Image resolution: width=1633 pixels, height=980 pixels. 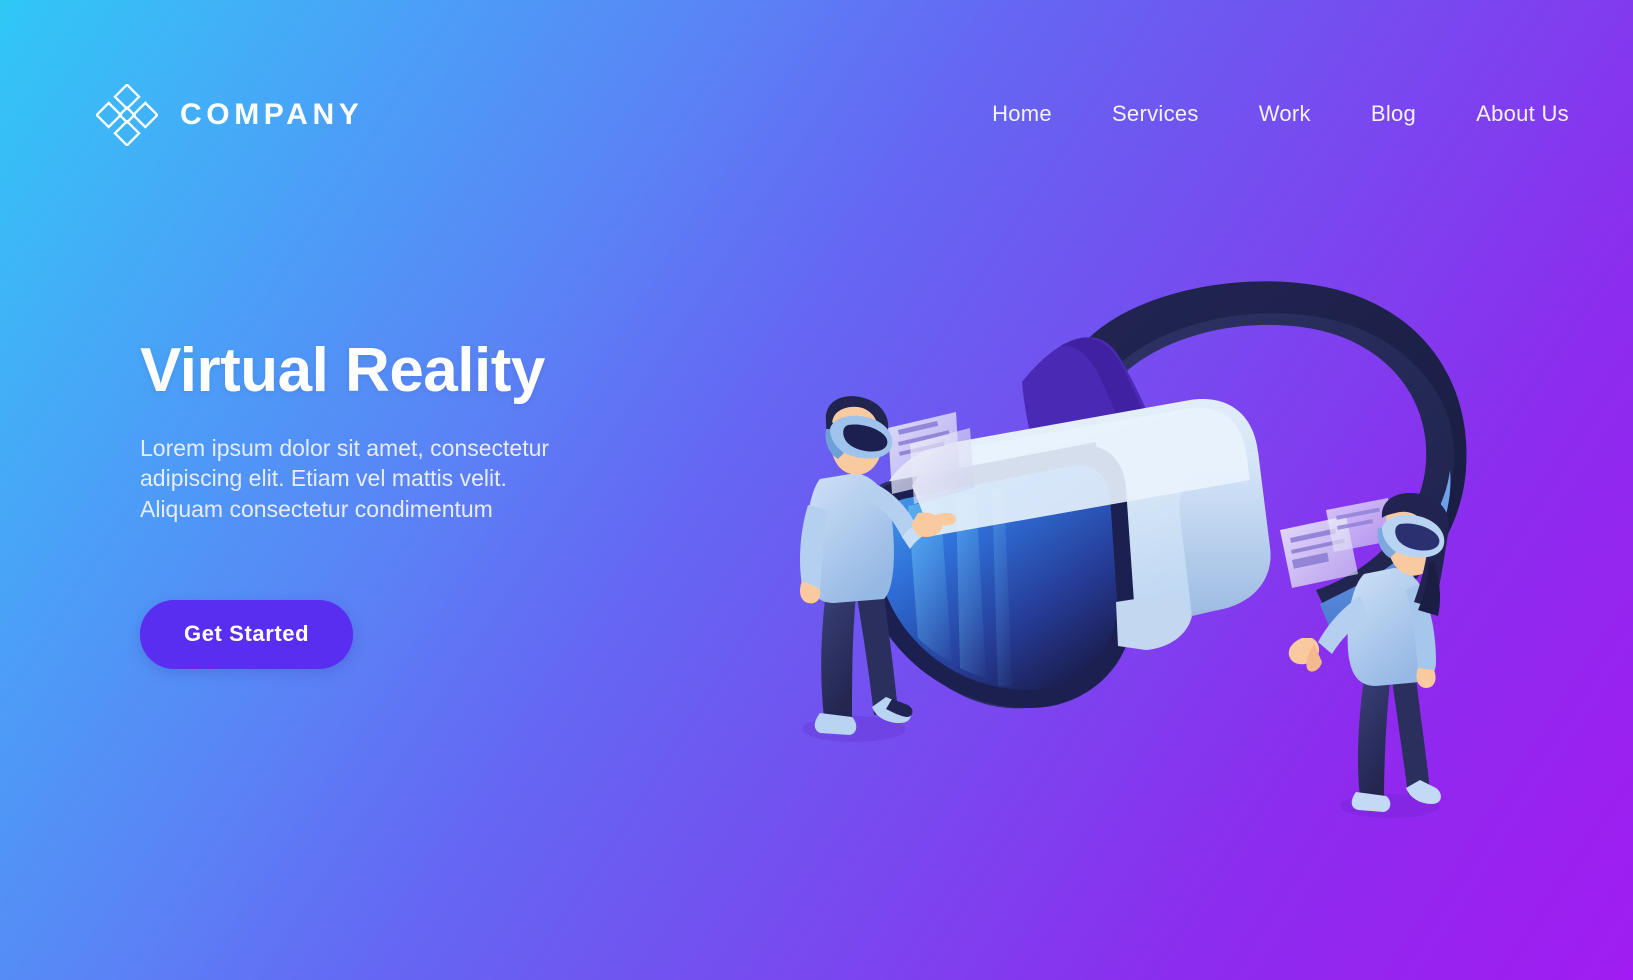 I want to click on hero-description-line-2: adipiscing elit. Etiam vel mattis velit., so click(x=323, y=478).